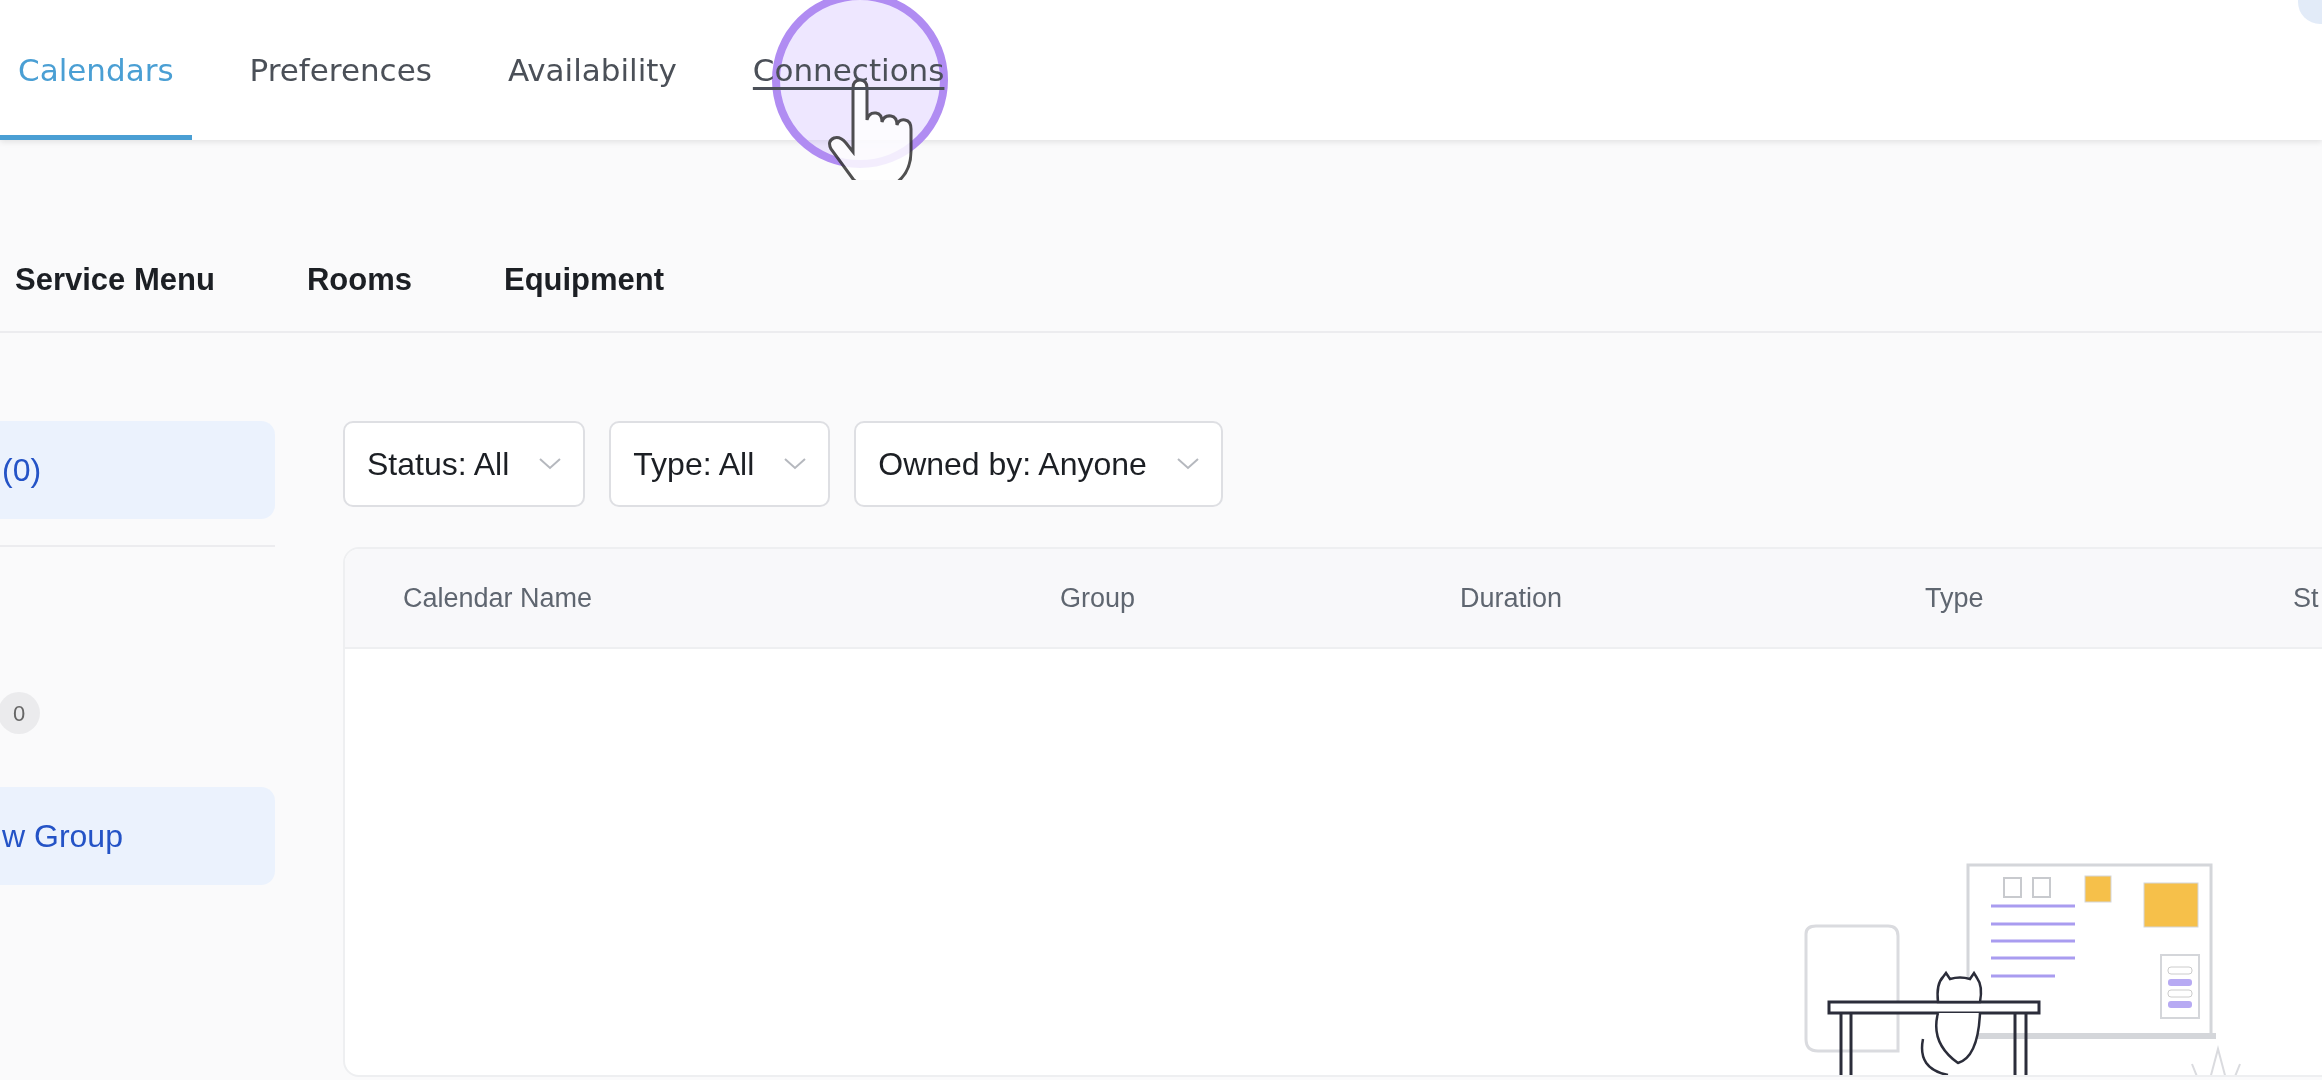 Image resolution: width=2322 pixels, height=1080 pixels. What do you see at coordinates (359, 280) in the screenshot?
I see `tab: Rooms` at bounding box center [359, 280].